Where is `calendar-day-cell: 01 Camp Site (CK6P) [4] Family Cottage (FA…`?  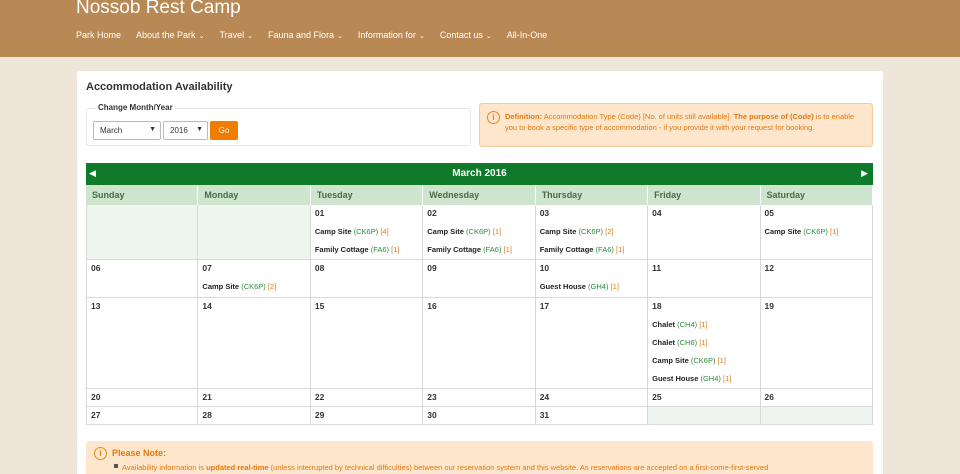
calendar-day-cell: 01 Camp Site (CK6P) [4] Family Cottage (FA… is located at coordinates (367, 232).